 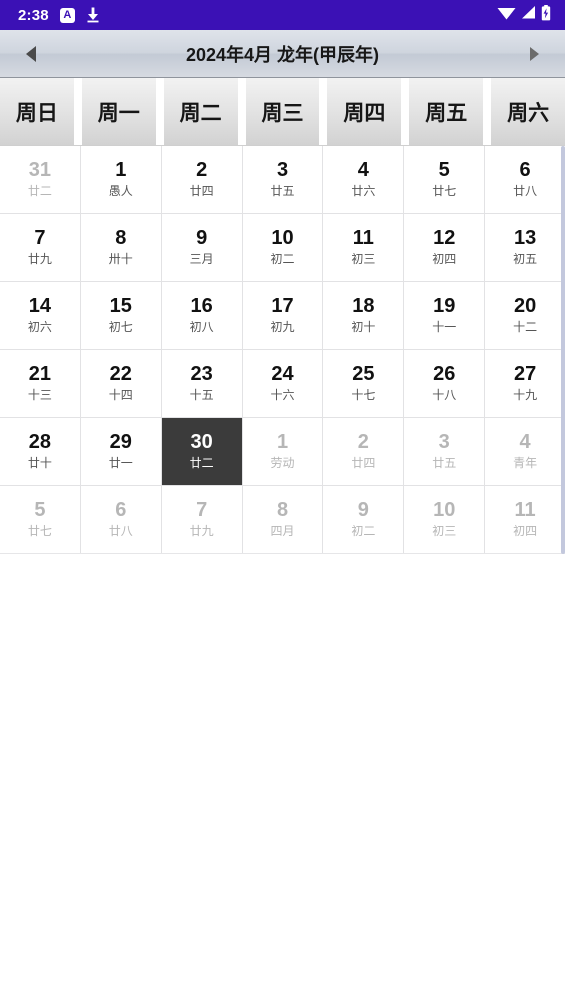 I want to click on day-number: 25, so click(x=363, y=373).